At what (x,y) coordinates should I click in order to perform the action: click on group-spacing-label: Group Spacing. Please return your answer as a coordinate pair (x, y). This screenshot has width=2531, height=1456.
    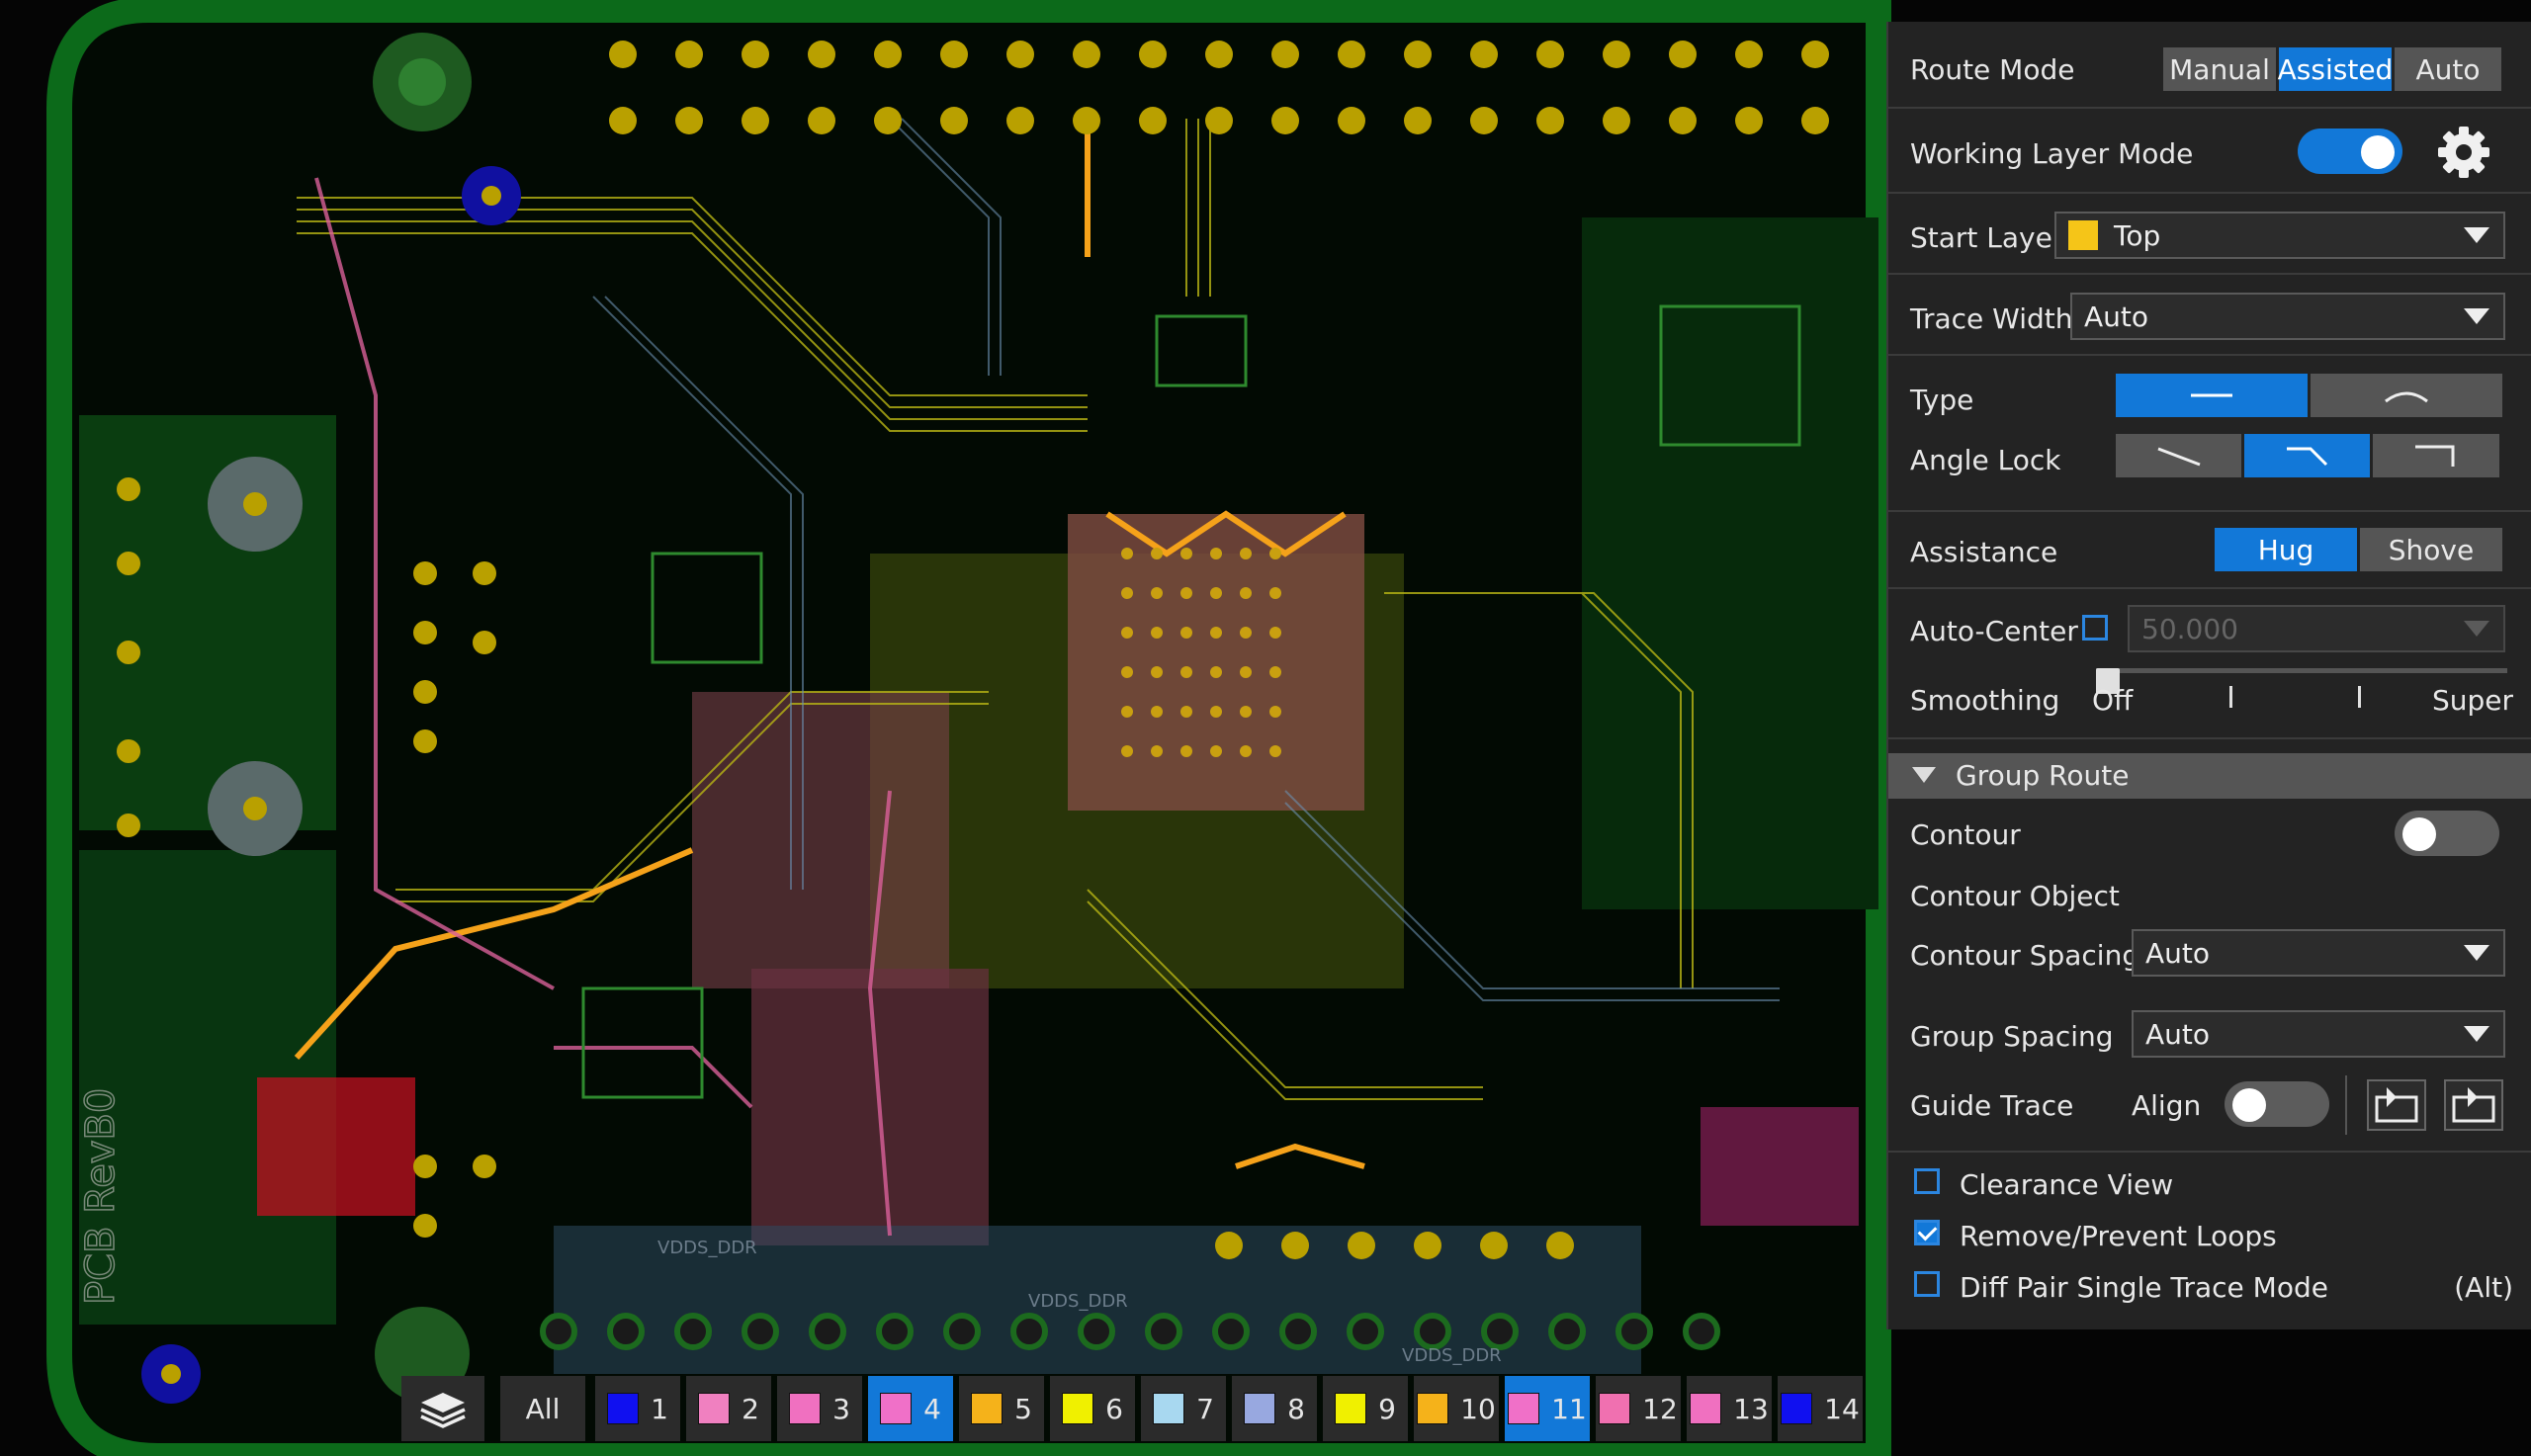
    Looking at the image, I should click on (2012, 1036).